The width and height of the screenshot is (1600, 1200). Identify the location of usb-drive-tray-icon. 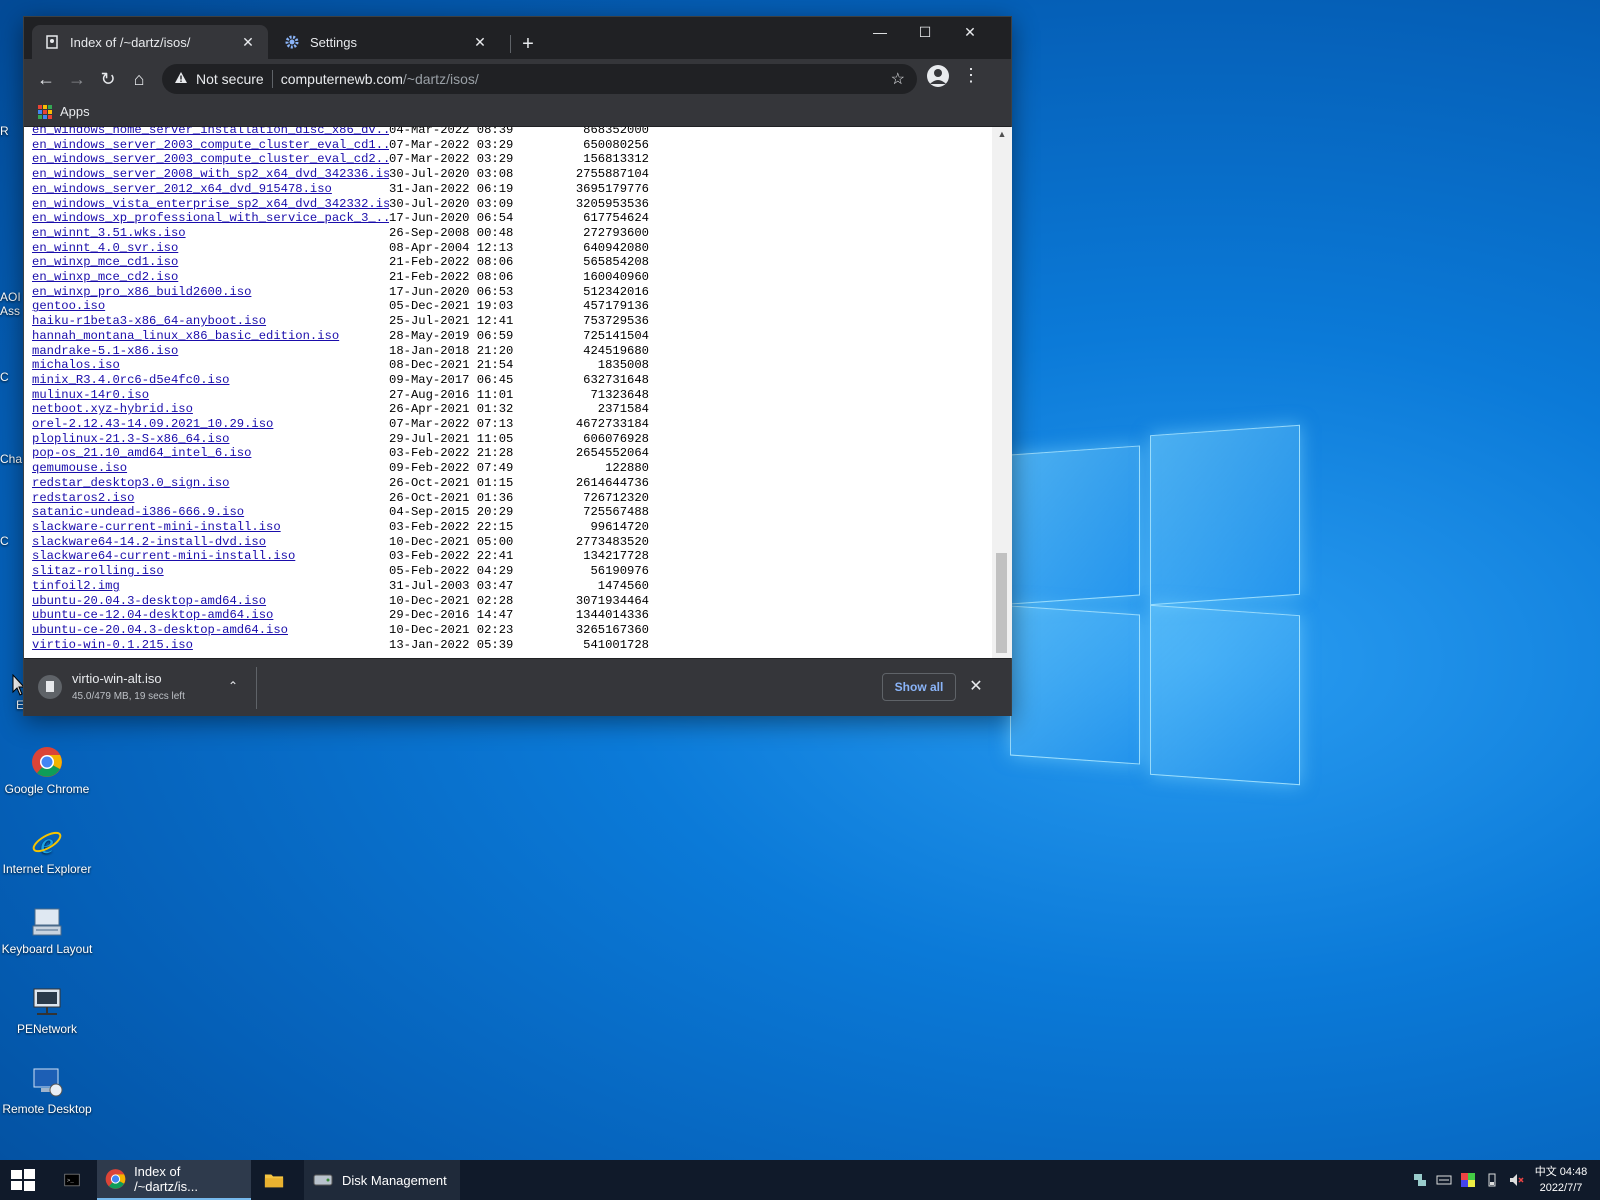
(1492, 1180).